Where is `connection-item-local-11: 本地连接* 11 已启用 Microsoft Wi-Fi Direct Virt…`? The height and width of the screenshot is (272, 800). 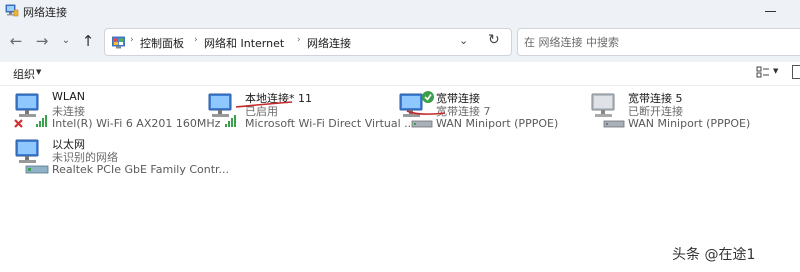
connection-item-local-11: 本地连接* 11 已启用 Microsoft Wi-Fi Direct Virt… is located at coordinates (311, 111).